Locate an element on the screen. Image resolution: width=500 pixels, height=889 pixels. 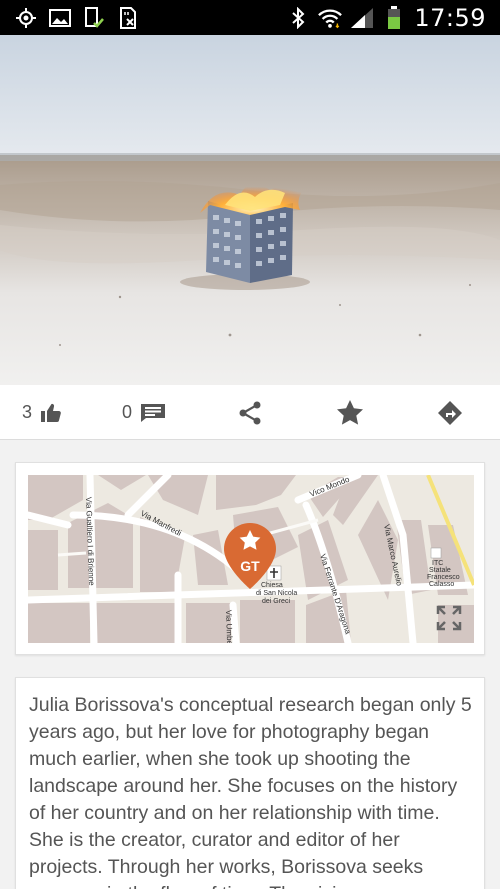
gallery-icon is located at coordinates (60, 18).